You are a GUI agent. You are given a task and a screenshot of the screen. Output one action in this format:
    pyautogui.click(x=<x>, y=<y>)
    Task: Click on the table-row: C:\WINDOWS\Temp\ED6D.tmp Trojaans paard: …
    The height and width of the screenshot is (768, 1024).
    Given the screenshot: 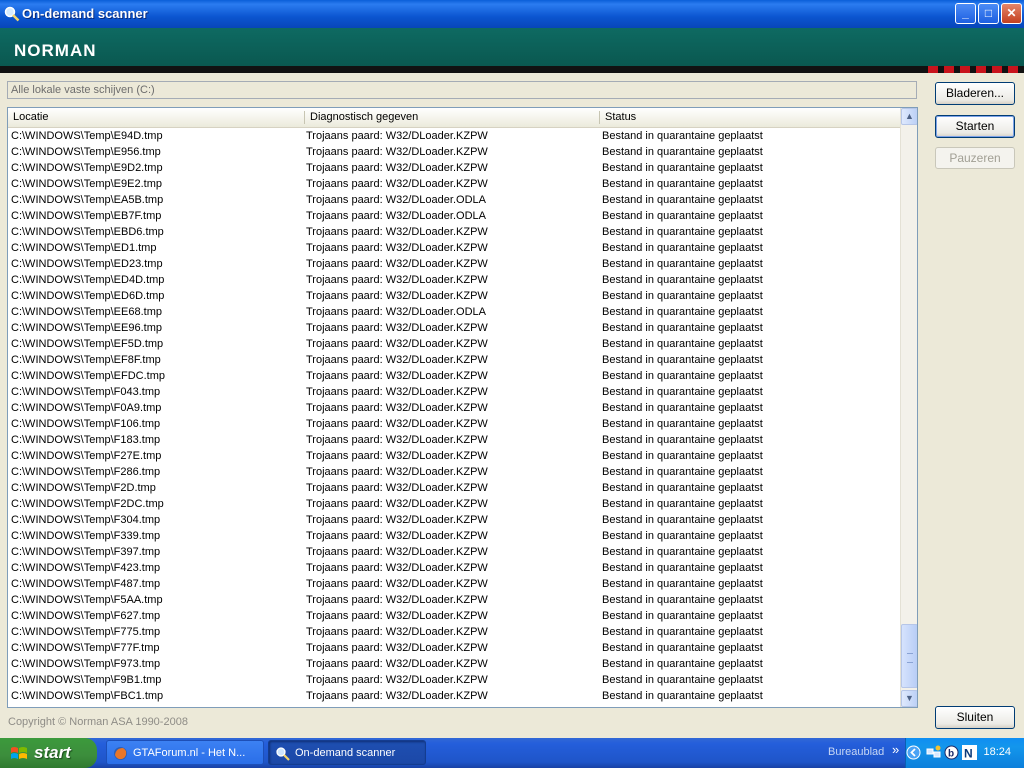 What is the action you would take?
    pyautogui.click(x=454, y=296)
    